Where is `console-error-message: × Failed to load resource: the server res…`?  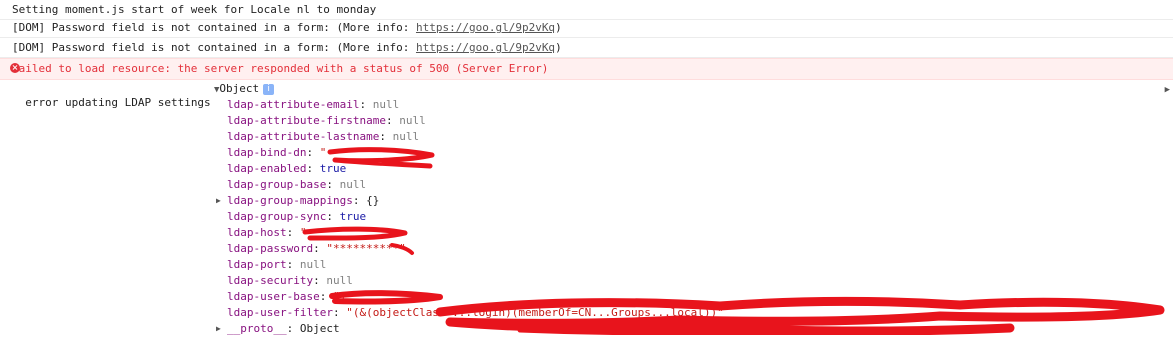 console-error-message: × Failed to load resource: the server res… is located at coordinates (586, 69).